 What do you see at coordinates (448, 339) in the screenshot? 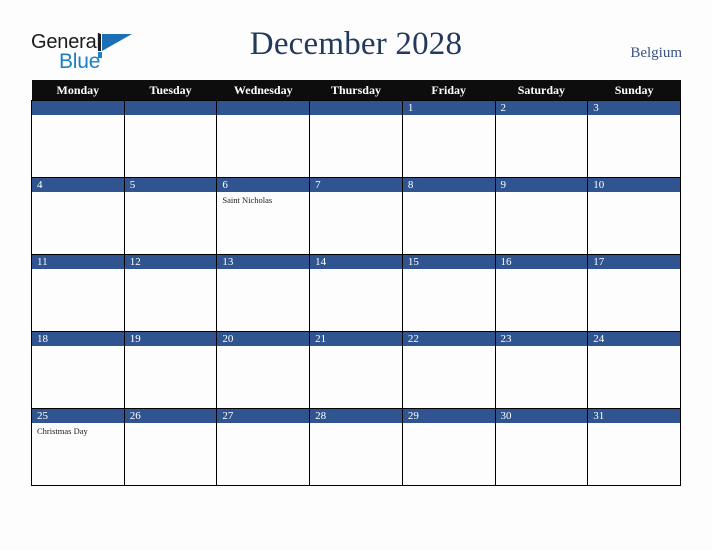
I see `day-number: 22` at bounding box center [448, 339].